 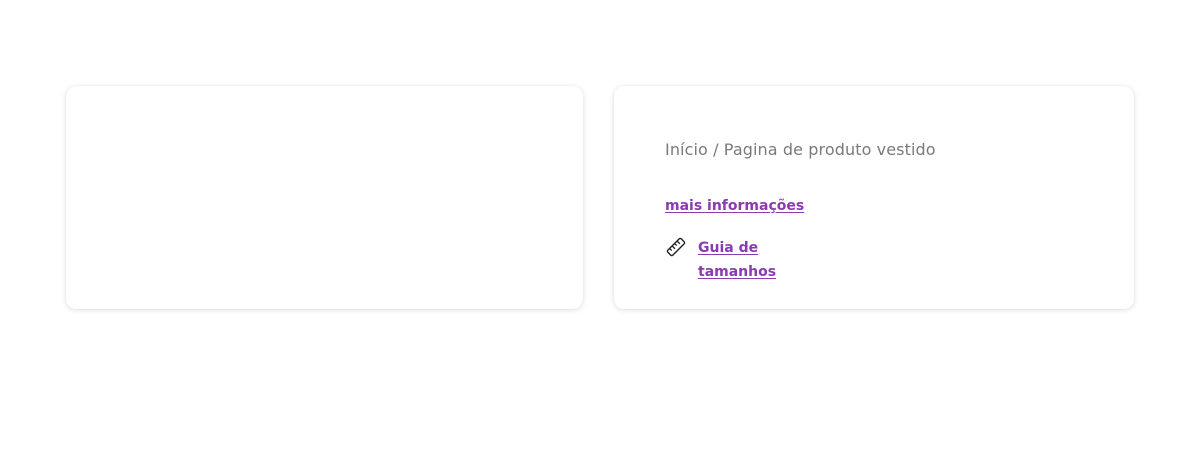 What do you see at coordinates (800, 149) in the screenshot?
I see `breadcrumb: Início / Pagina de produto vestido` at bounding box center [800, 149].